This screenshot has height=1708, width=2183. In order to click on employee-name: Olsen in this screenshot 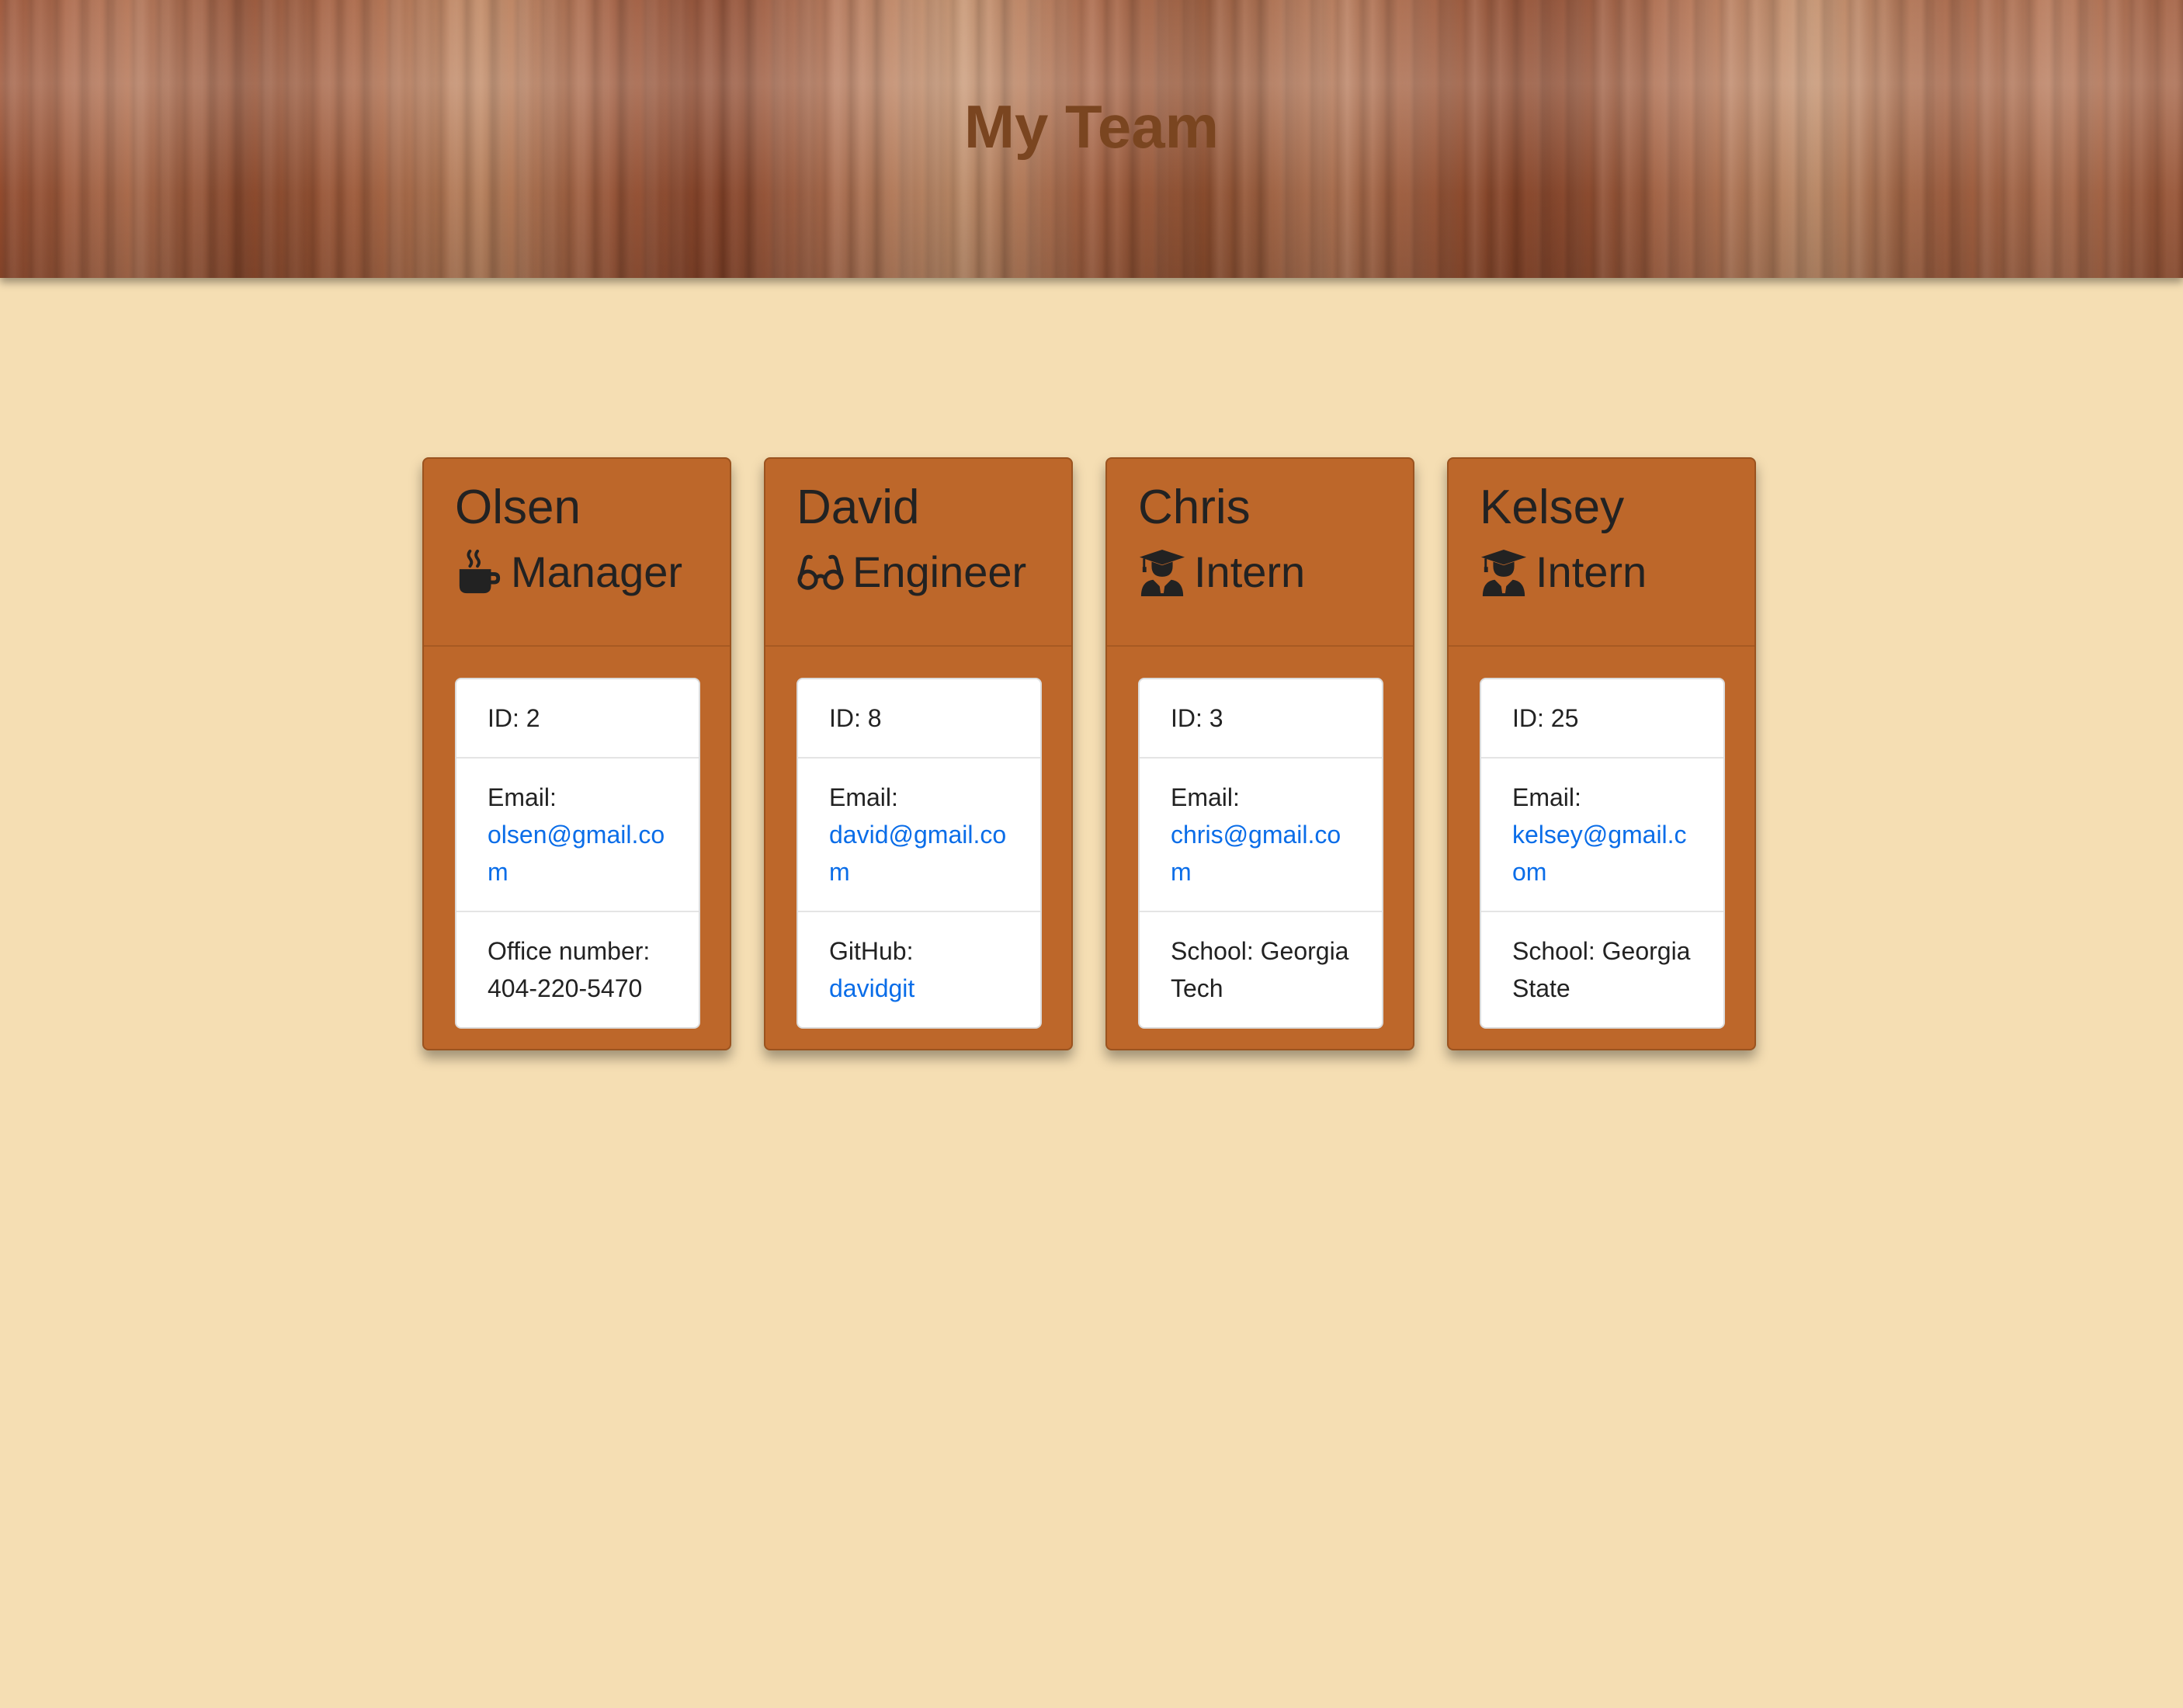, I will do `click(518, 508)`.